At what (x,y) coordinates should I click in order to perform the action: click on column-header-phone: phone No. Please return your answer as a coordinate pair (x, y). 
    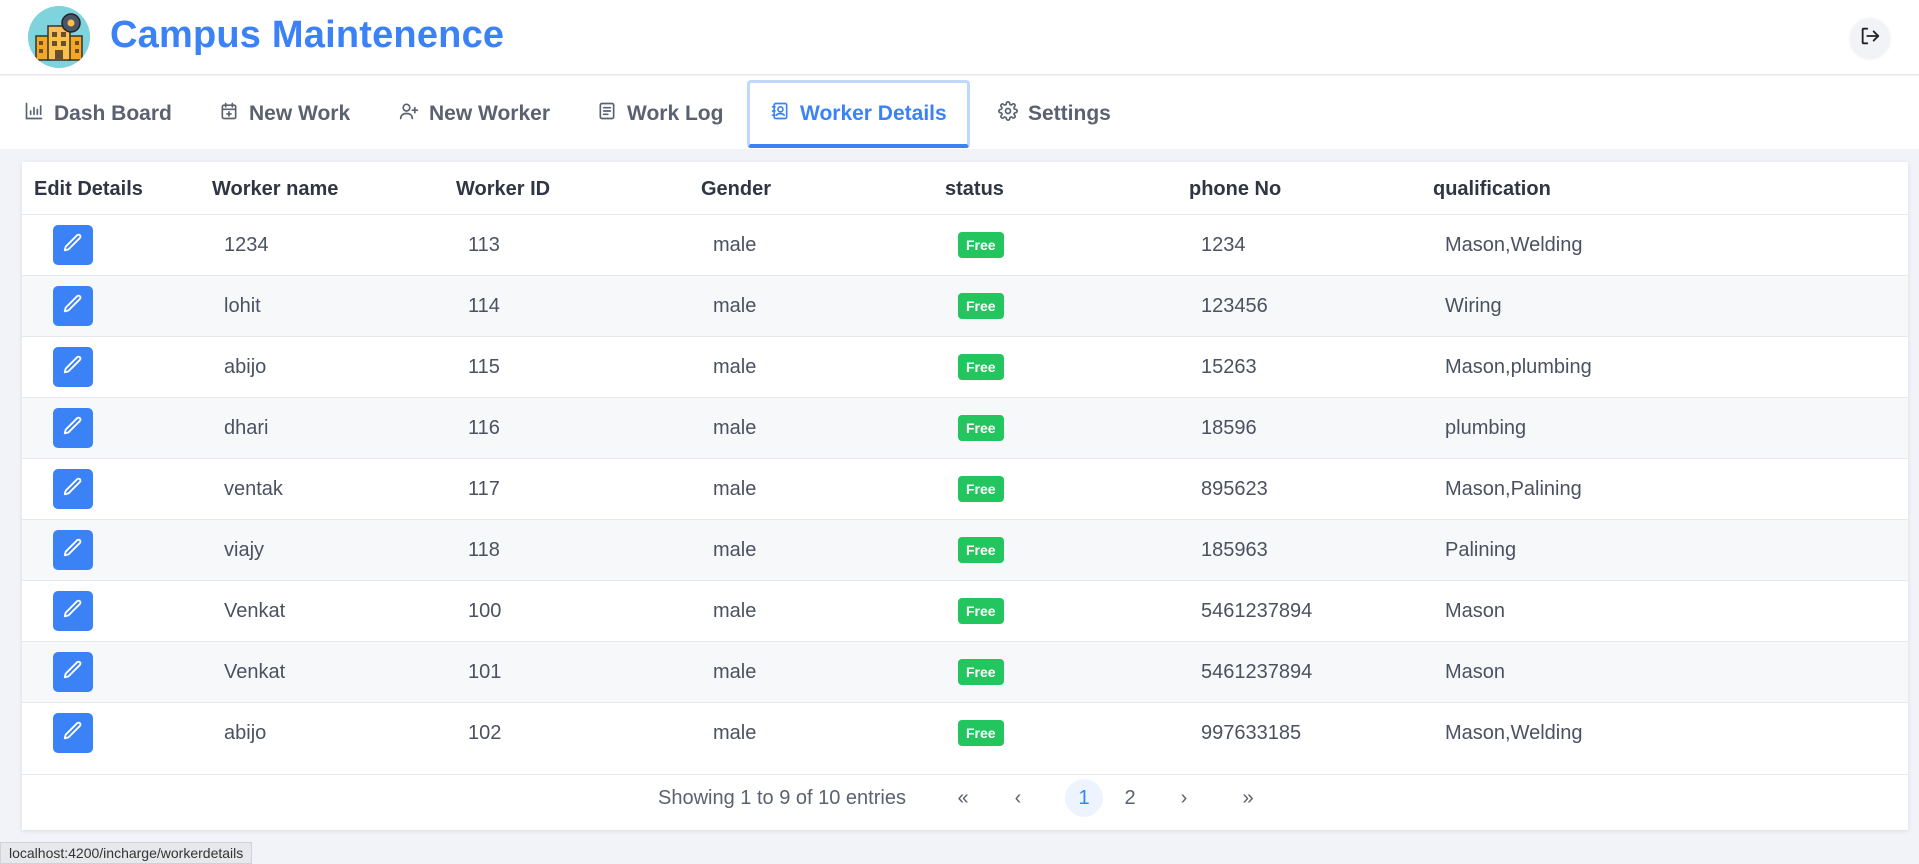
    Looking at the image, I should click on (1235, 189).